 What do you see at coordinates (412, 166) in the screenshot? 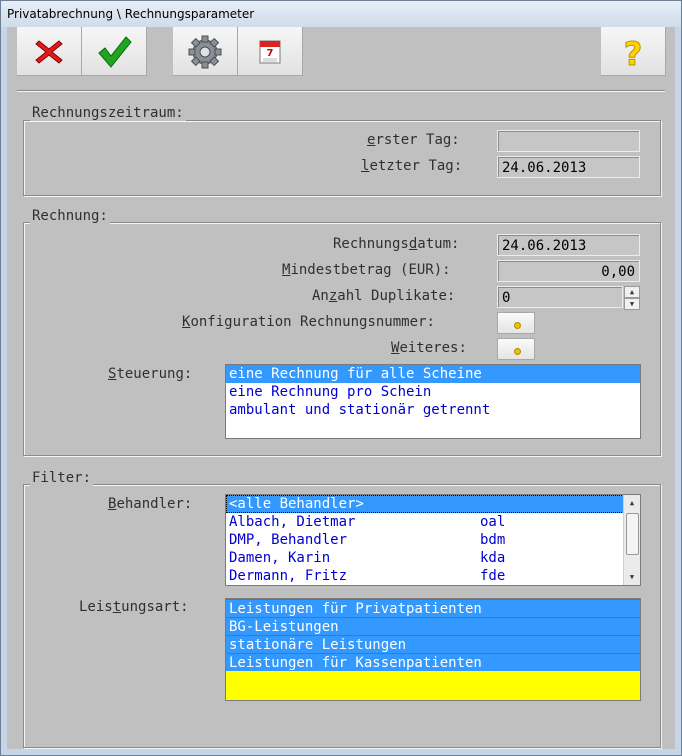
I see `last-day-label: letzter Tag:` at bounding box center [412, 166].